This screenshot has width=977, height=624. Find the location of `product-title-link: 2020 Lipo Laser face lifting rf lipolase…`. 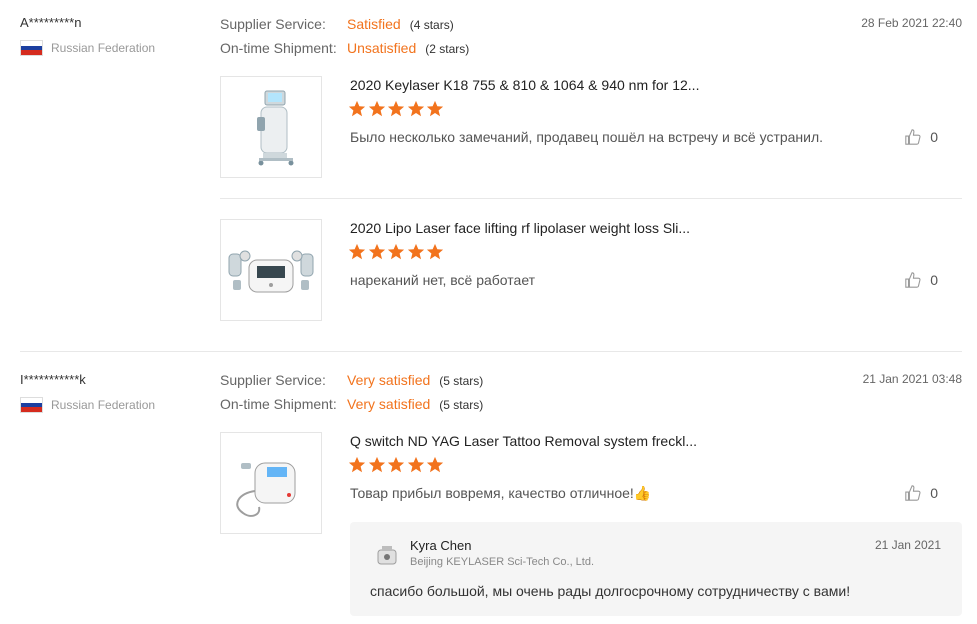

product-title-link: 2020 Lipo Laser face lifting rf lipolase… is located at coordinates (520, 228).